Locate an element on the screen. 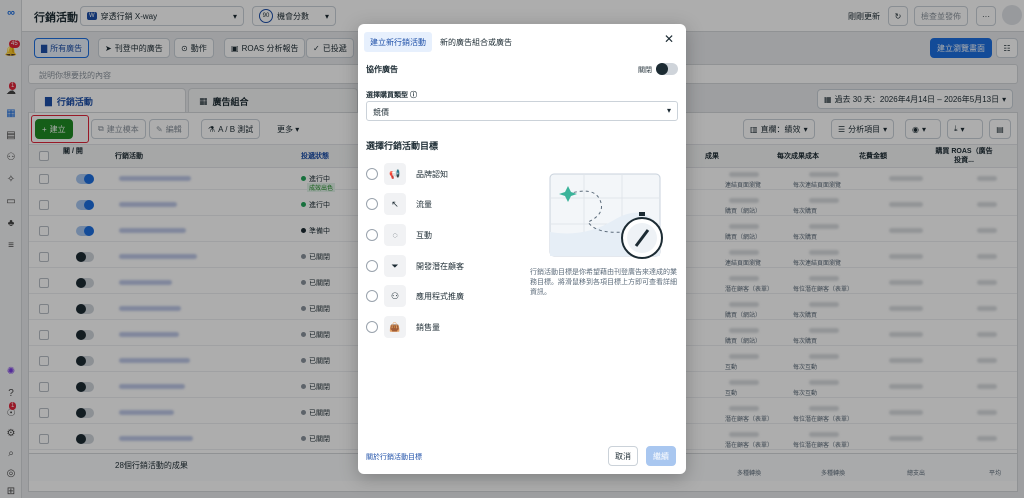 This screenshot has height=498, width=1024. objective-label: 應用程式推廣 is located at coordinates (440, 296).